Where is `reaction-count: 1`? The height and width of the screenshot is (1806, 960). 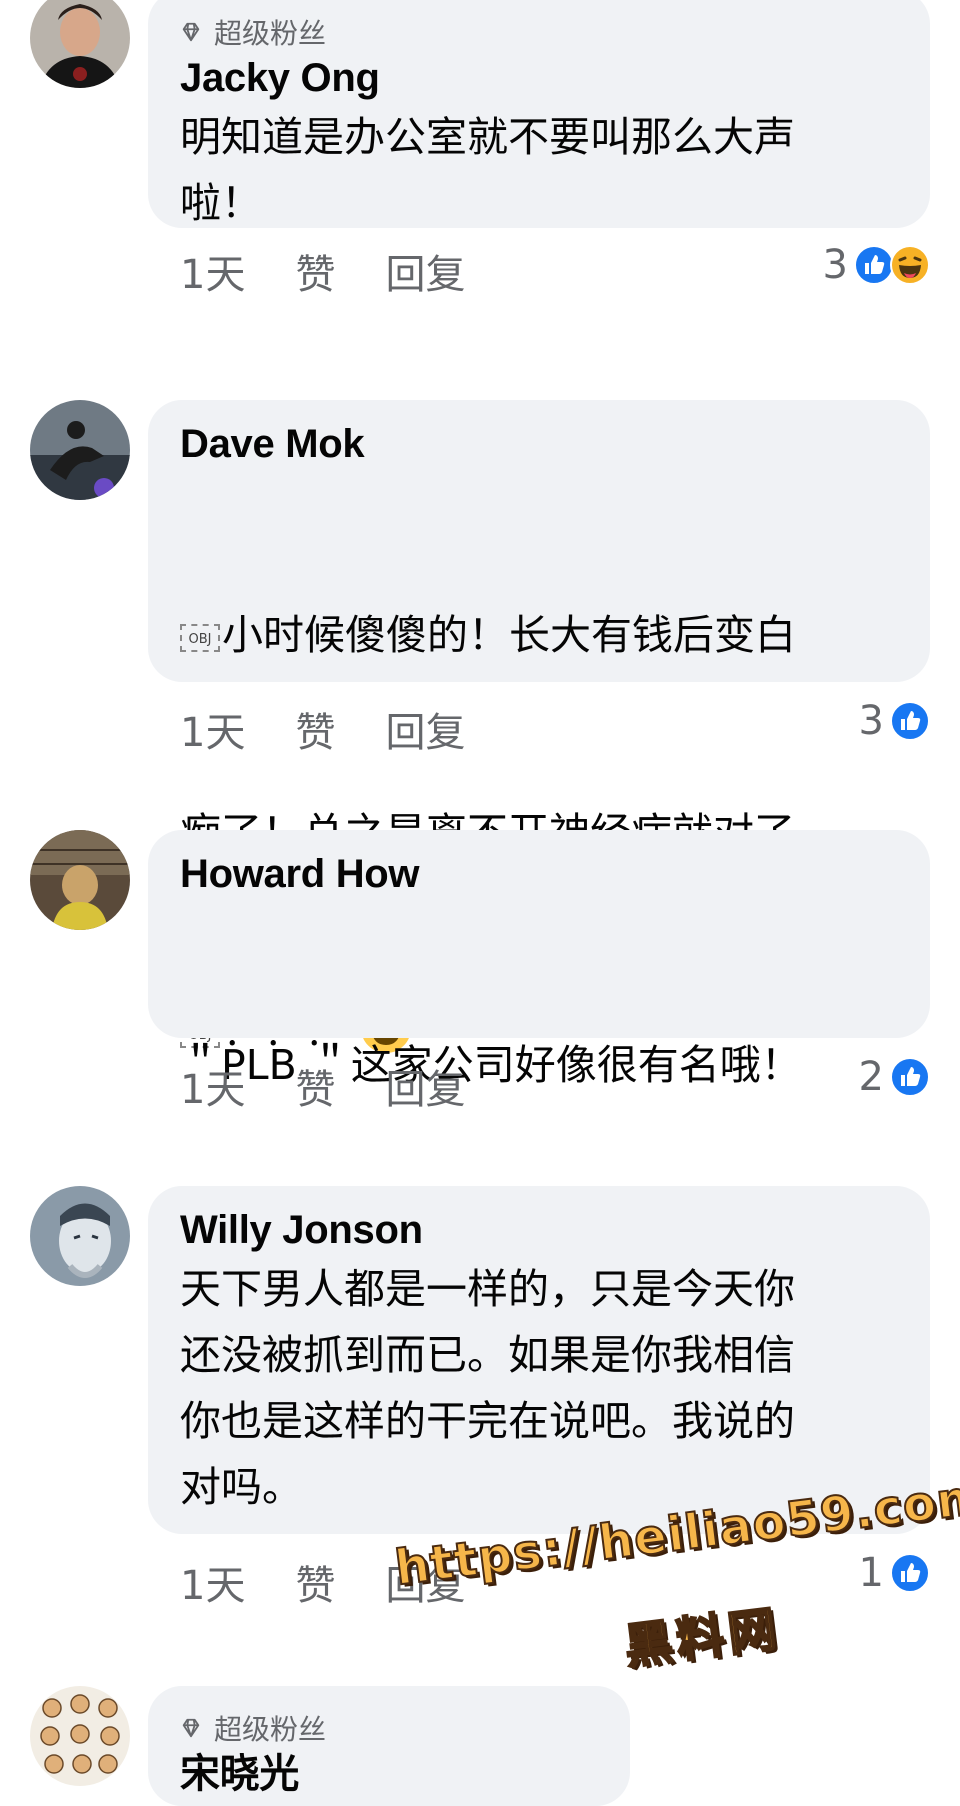
reaction-count: 1 is located at coordinates (871, 1573).